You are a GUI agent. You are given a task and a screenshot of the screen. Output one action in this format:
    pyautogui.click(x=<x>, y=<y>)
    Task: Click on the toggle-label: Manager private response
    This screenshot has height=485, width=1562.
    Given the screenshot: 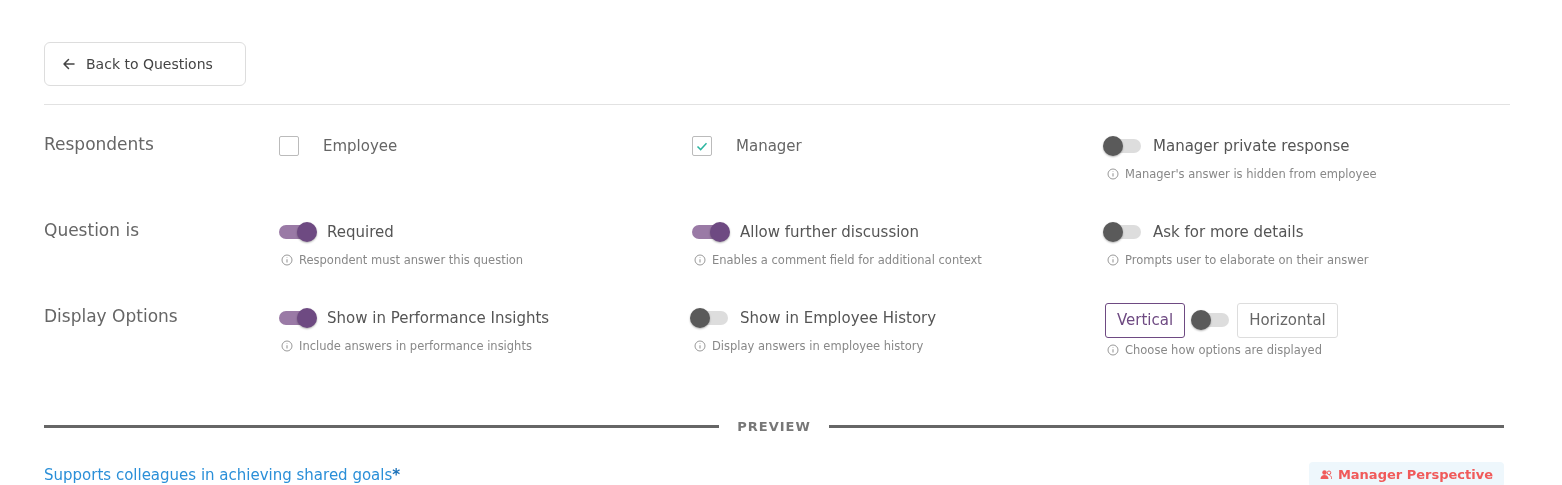 What is the action you would take?
    pyautogui.click(x=1251, y=146)
    